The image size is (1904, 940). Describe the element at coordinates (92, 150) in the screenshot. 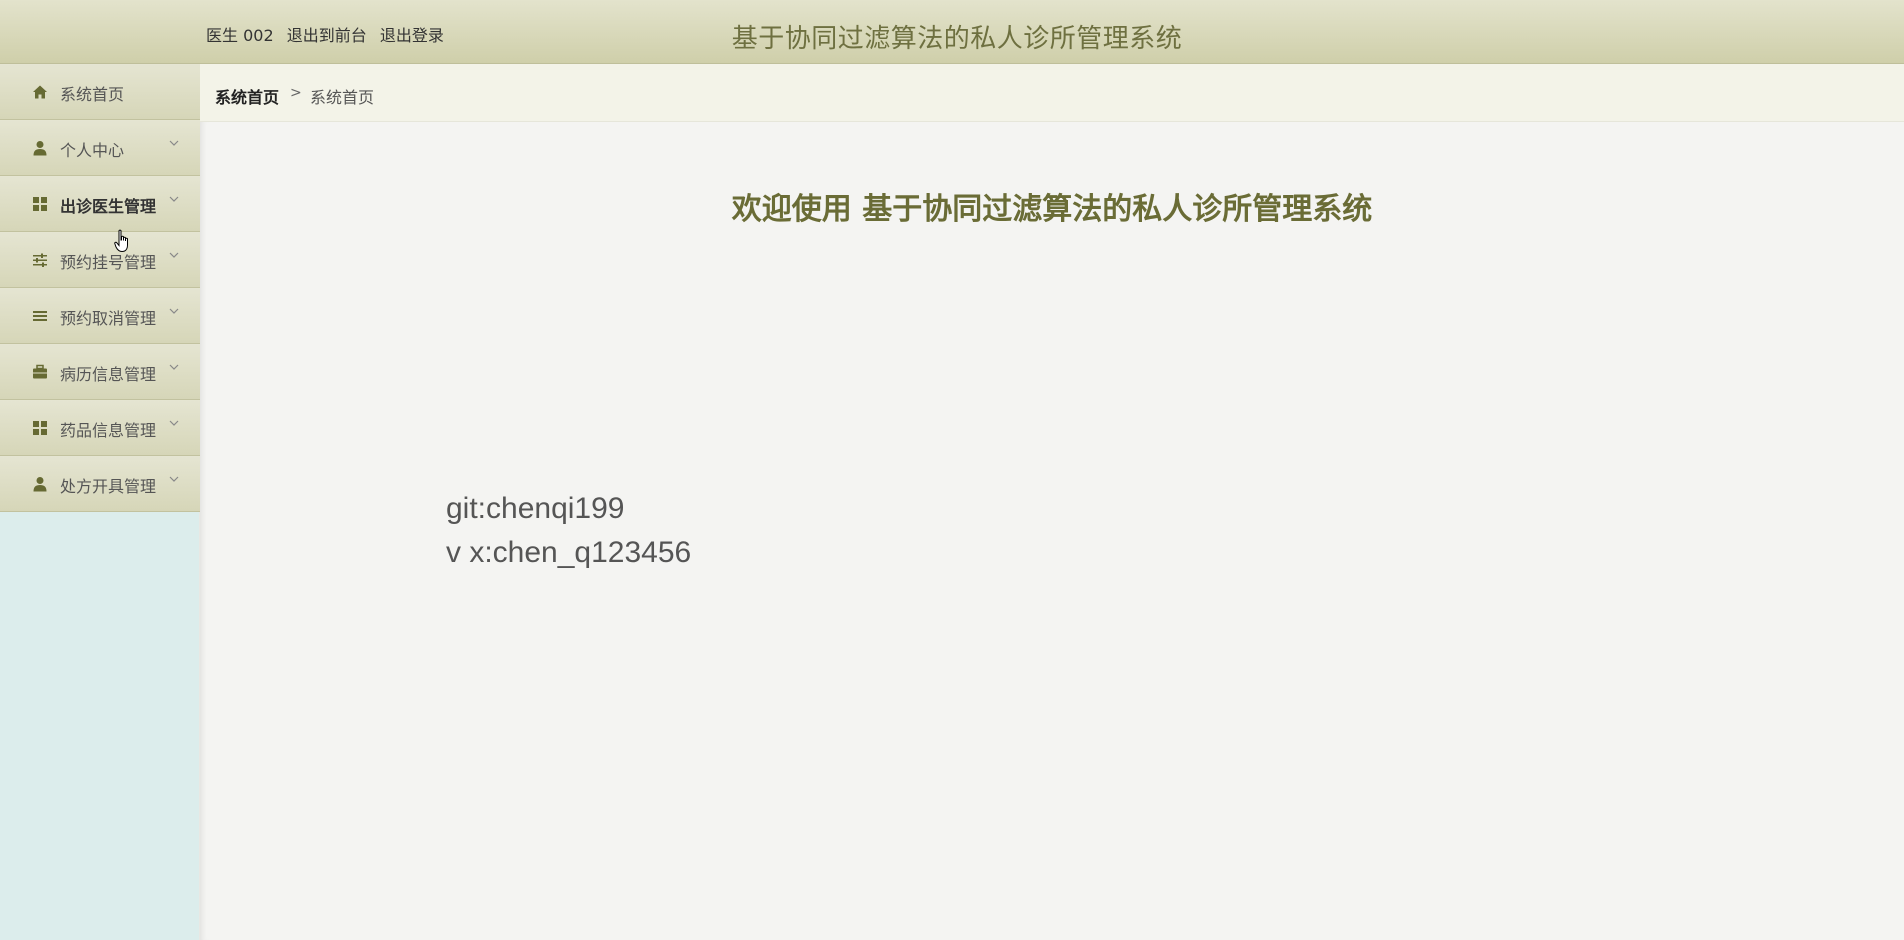

I see `sidebar-item-label: 个人中心` at that location.